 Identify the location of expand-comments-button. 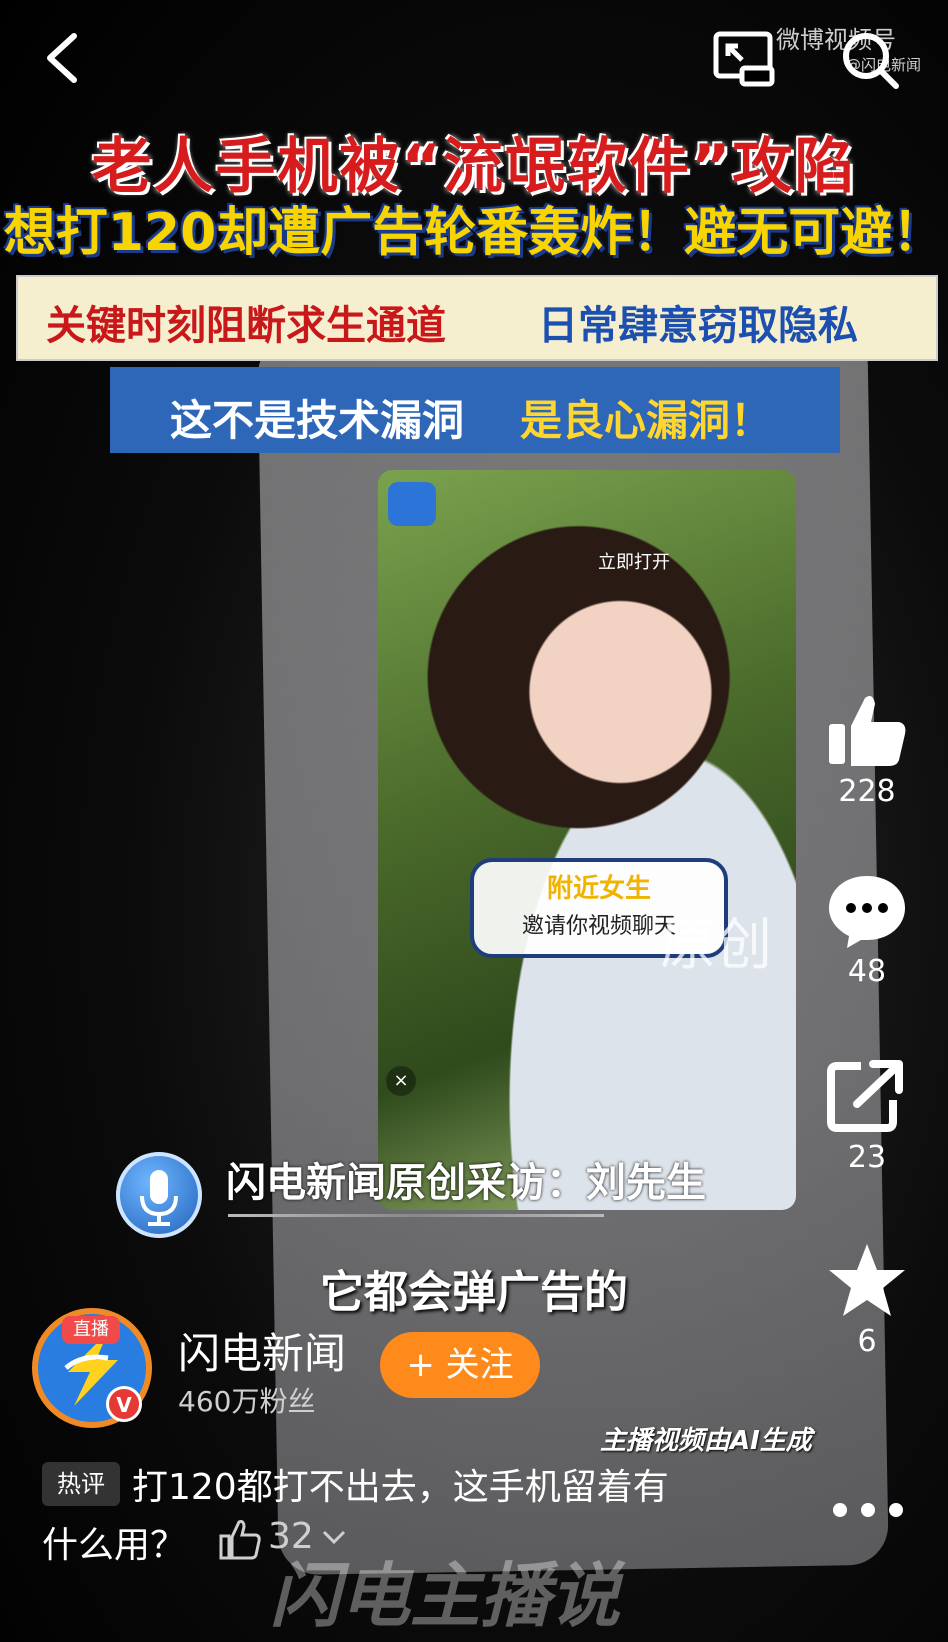
(334, 1538).